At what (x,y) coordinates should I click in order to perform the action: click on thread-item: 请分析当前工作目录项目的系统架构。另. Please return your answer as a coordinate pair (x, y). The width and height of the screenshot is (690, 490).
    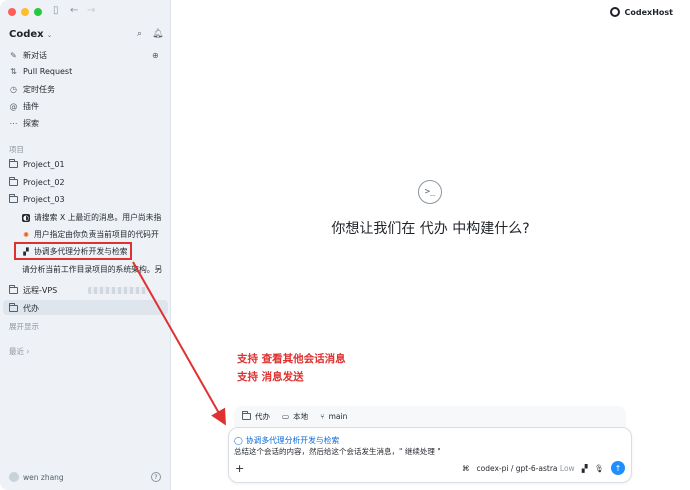
    Looking at the image, I should click on (95, 269).